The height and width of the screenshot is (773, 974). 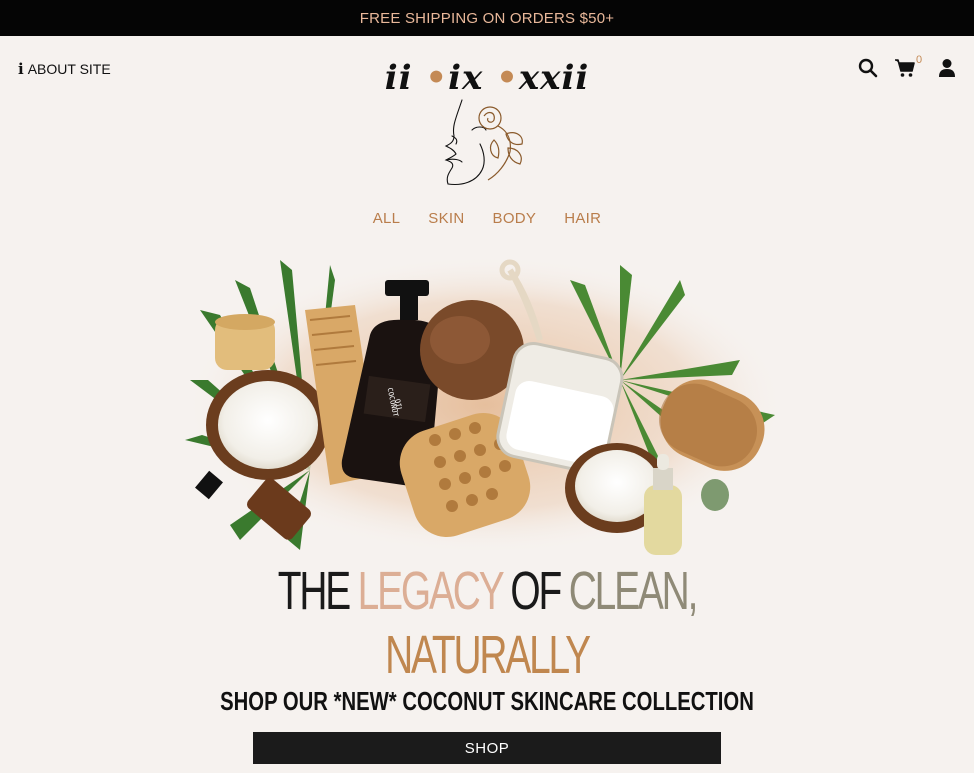 I want to click on nav-item-body: BODY, so click(x=515, y=218).